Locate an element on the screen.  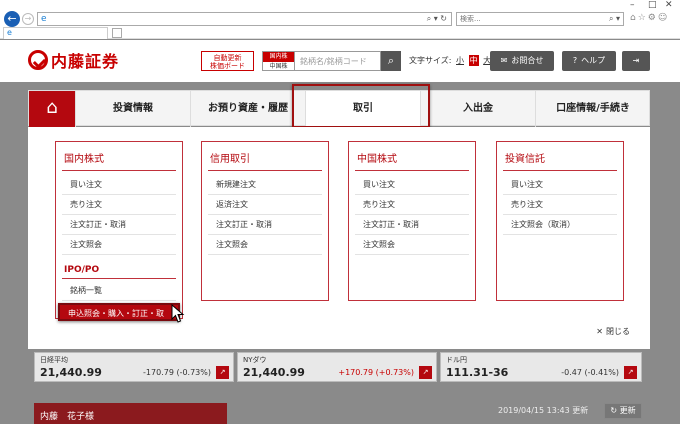
nav-account-info: 口座情報/手続き is located at coordinates (592, 109).